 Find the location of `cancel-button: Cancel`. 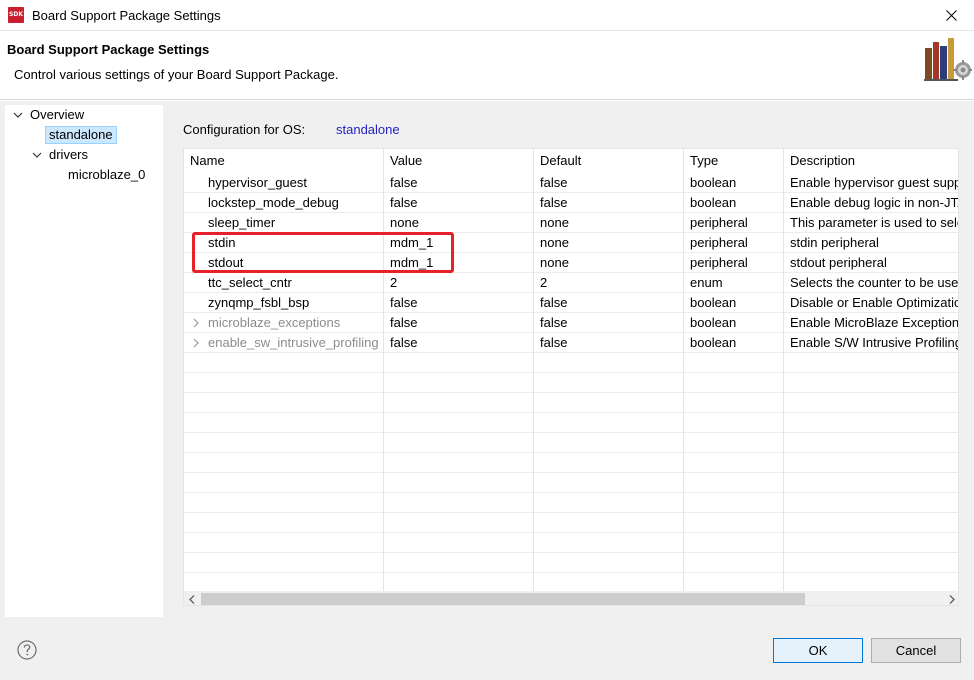

cancel-button: Cancel is located at coordinates (916, 650).